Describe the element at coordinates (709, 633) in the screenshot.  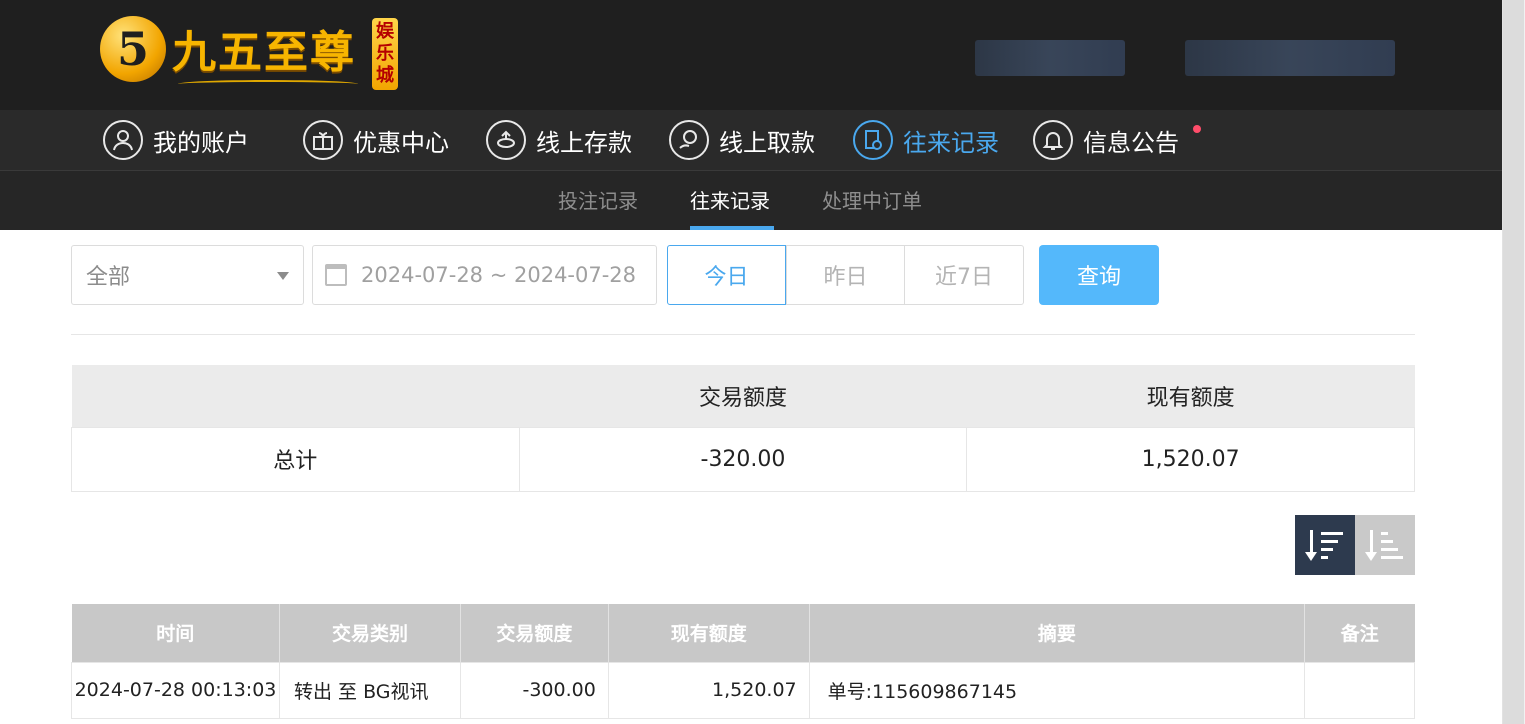
I see `col-header-balance: 现有额度` at that location.